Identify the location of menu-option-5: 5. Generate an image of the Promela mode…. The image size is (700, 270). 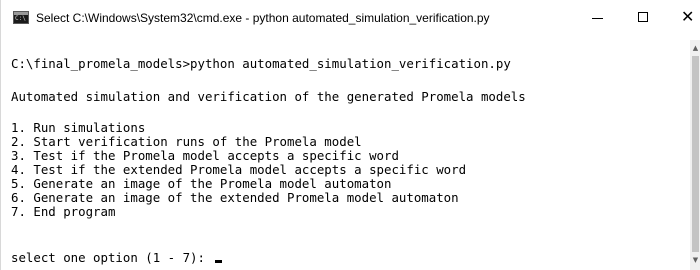
(201, 183).